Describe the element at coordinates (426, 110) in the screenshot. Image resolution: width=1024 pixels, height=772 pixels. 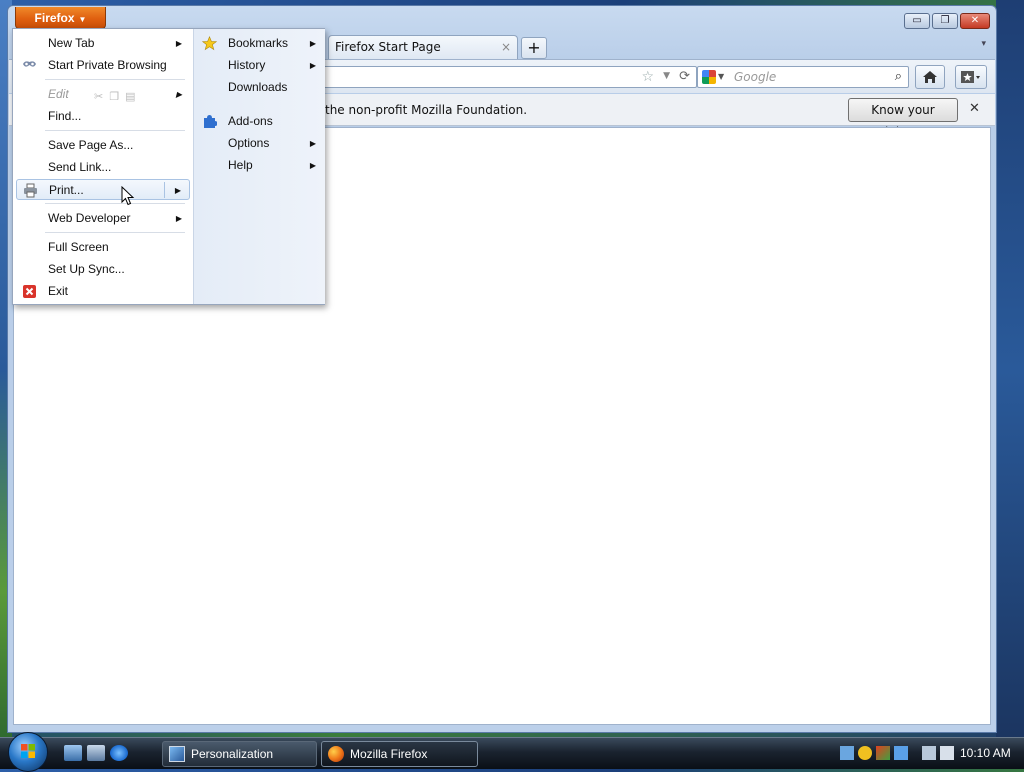
I see `notification-text: the non-profit Mozilla Foundation.` at that location.